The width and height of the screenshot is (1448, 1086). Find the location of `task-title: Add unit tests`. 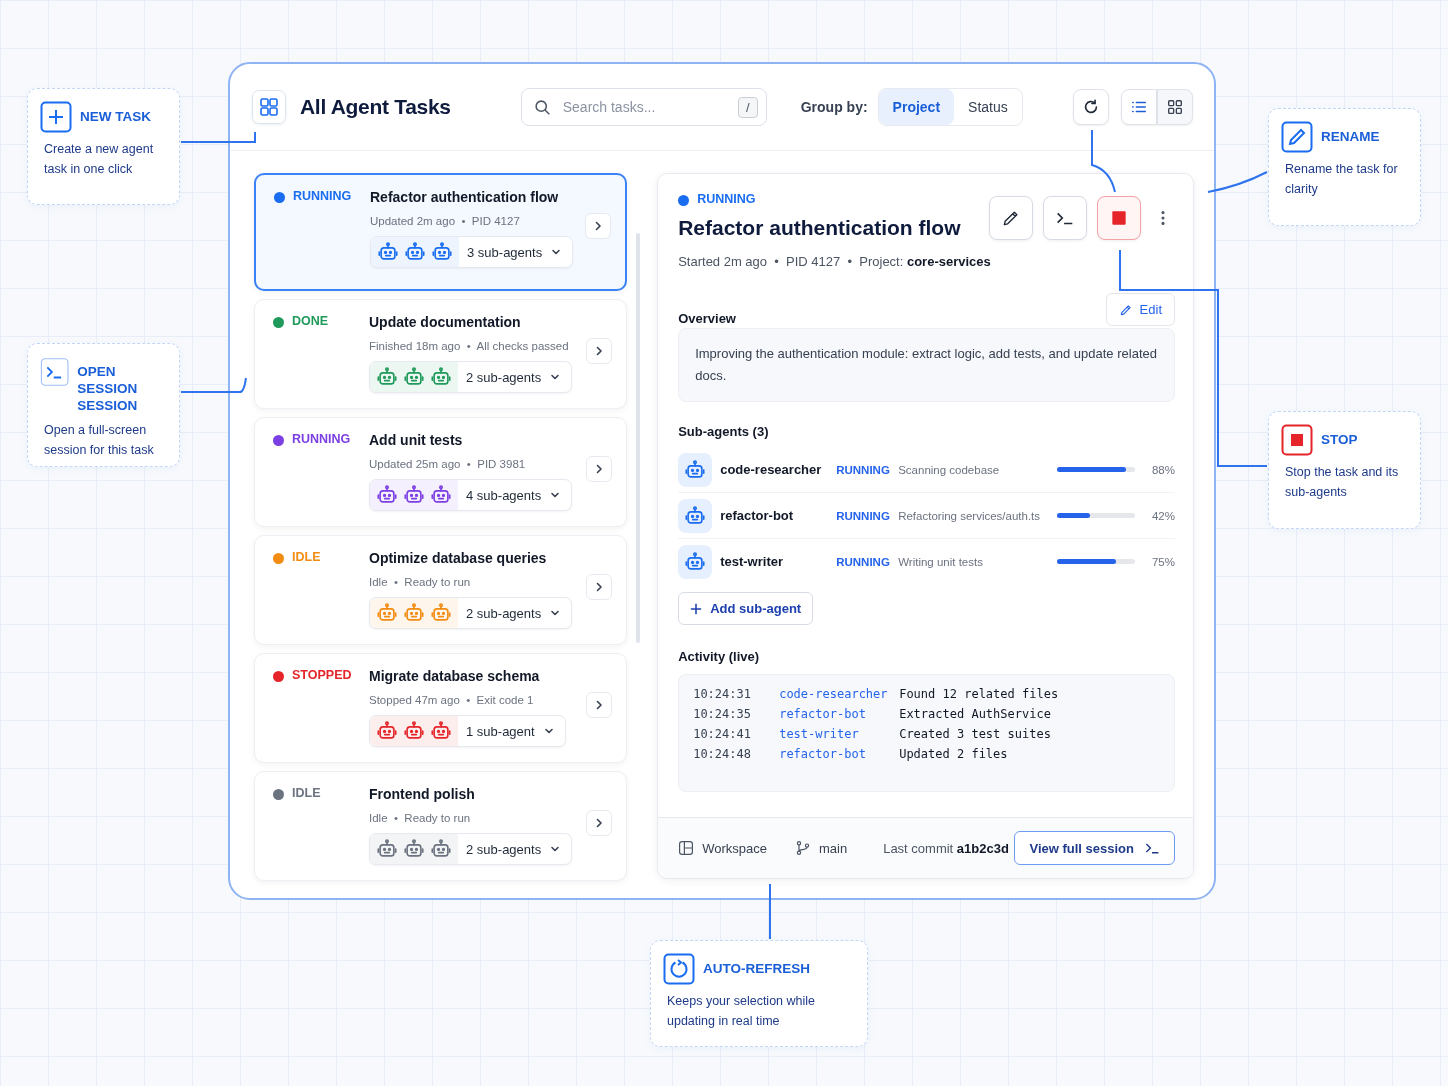

task-title: Add unit tests is located at coordinates (416, 440).